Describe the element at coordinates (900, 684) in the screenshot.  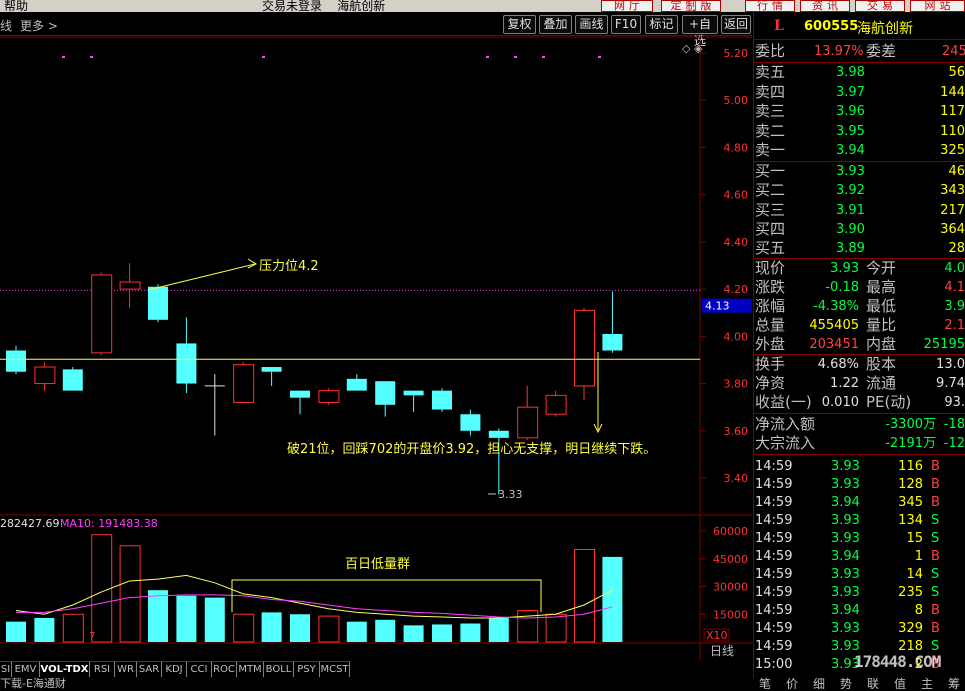
I see `quote-side-tab: 值` at that location.